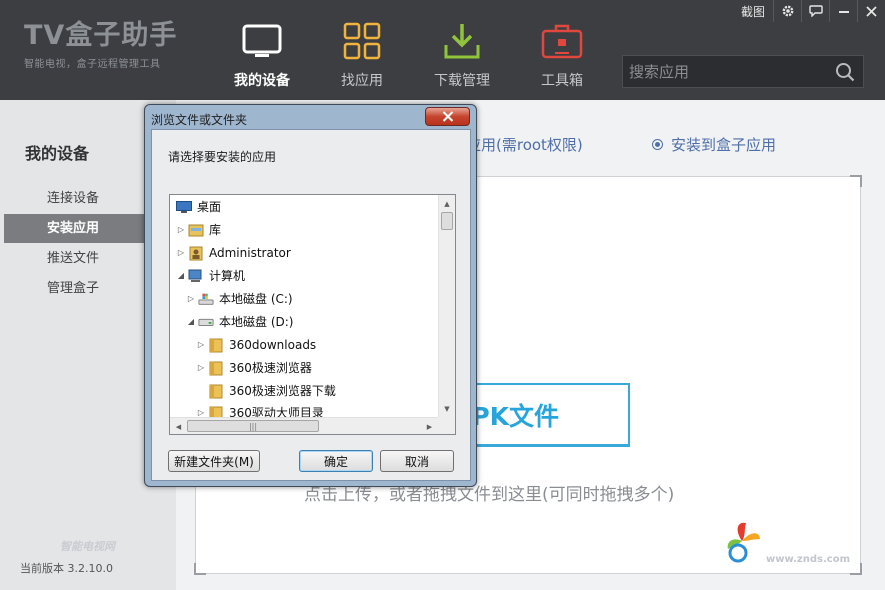  Describe the element at coordinates (417, 461) in the screenshot. I see `cancel-button: 取消` at that location.